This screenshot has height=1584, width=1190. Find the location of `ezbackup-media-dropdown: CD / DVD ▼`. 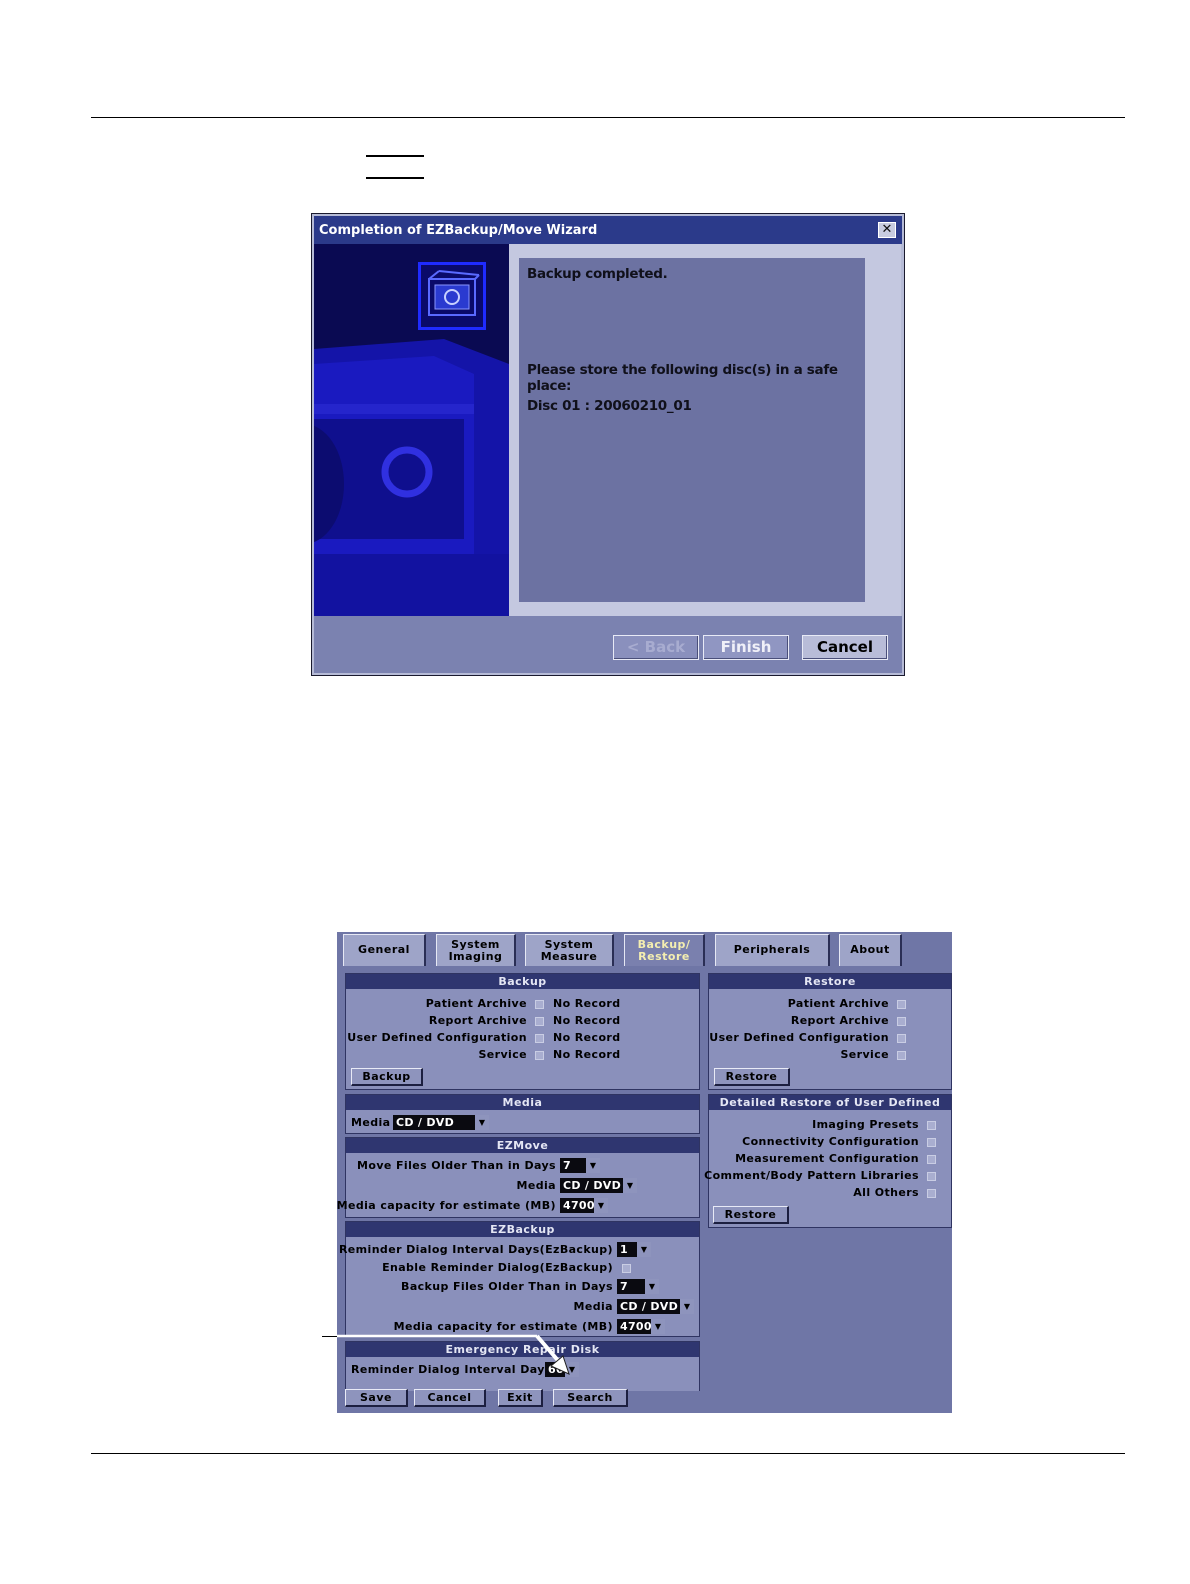

ezbackup-media-dropdown: CD / DVD ▼ is located at coordinates (655, 1306).